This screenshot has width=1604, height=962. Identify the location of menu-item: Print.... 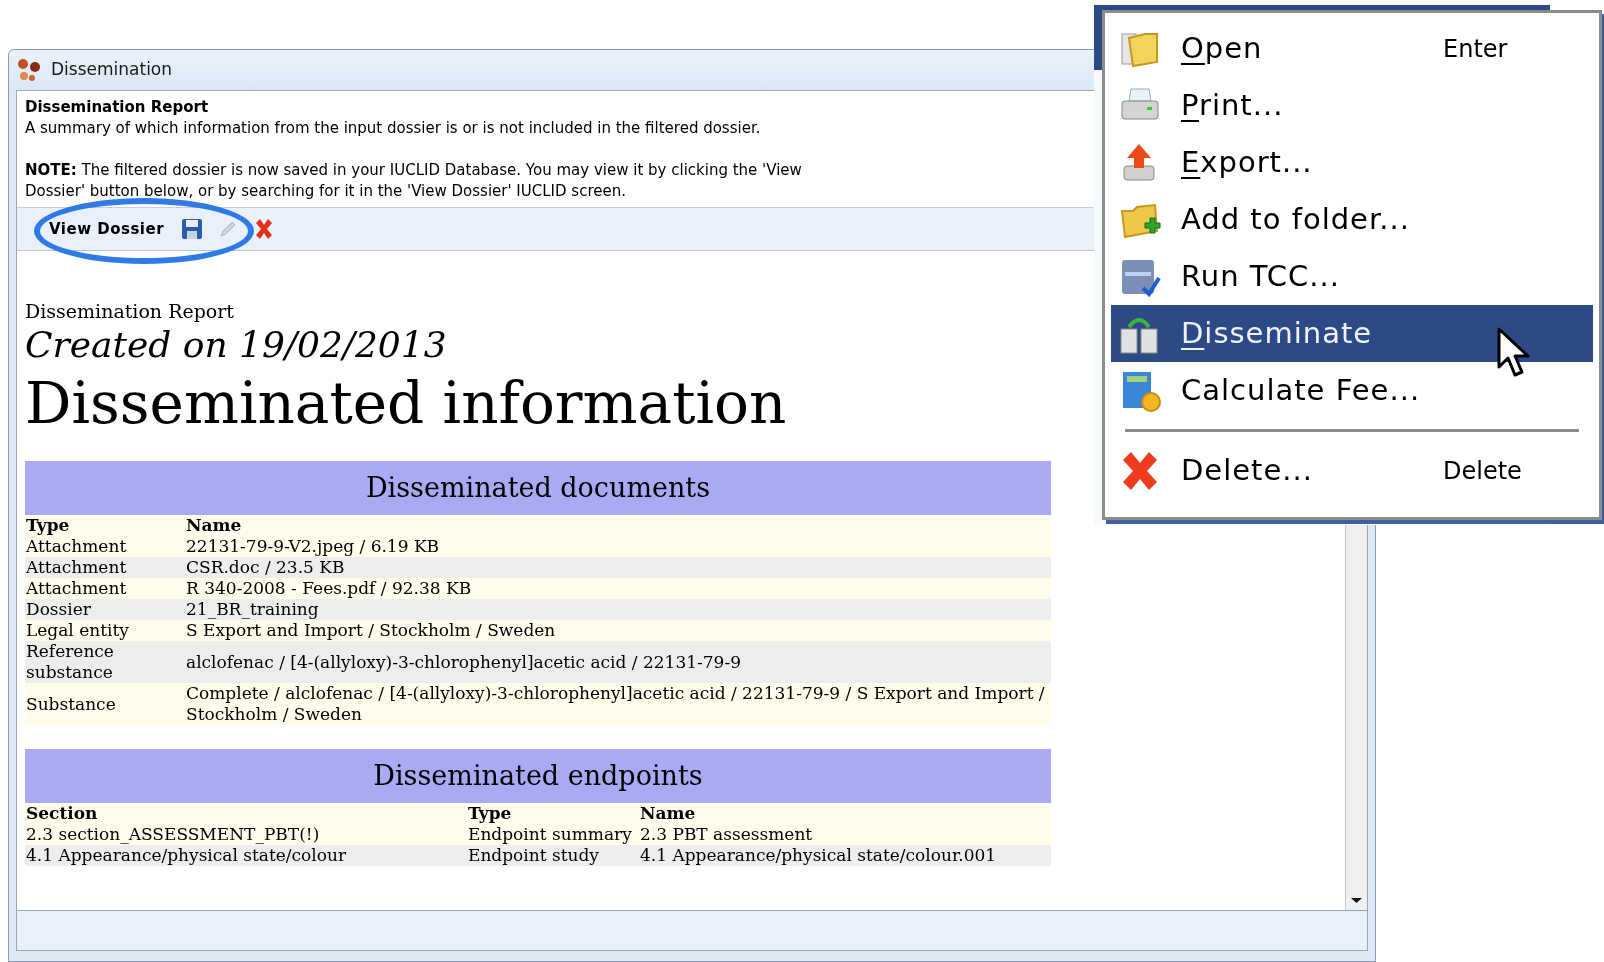
(1352, 105).